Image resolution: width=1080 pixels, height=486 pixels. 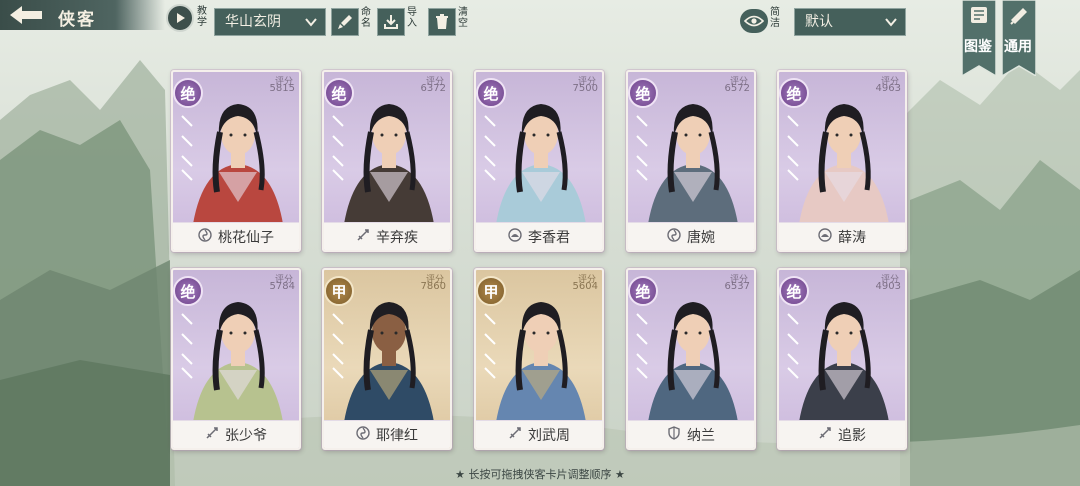 I want to click on teach-label: 教学, so click(x=202, y=17).